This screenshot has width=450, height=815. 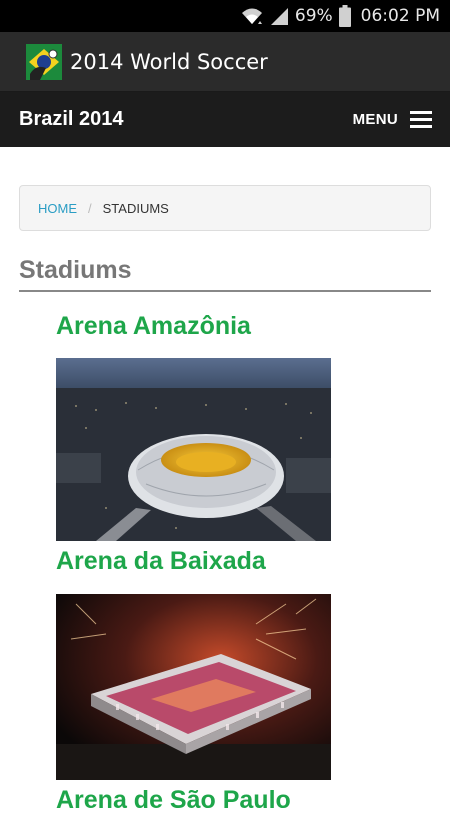 I want to click on app-logo-icon, so click(x=44, y=61).